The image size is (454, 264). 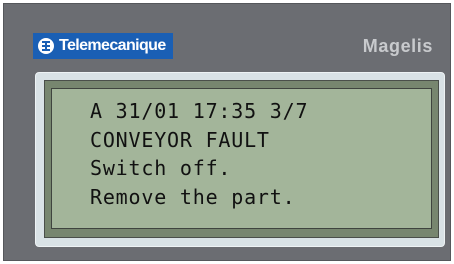 What do you see at coordinates (112, 45) in the screenshot?
I see `brand-name: Telemecanique` at bounding box center [112, 45].